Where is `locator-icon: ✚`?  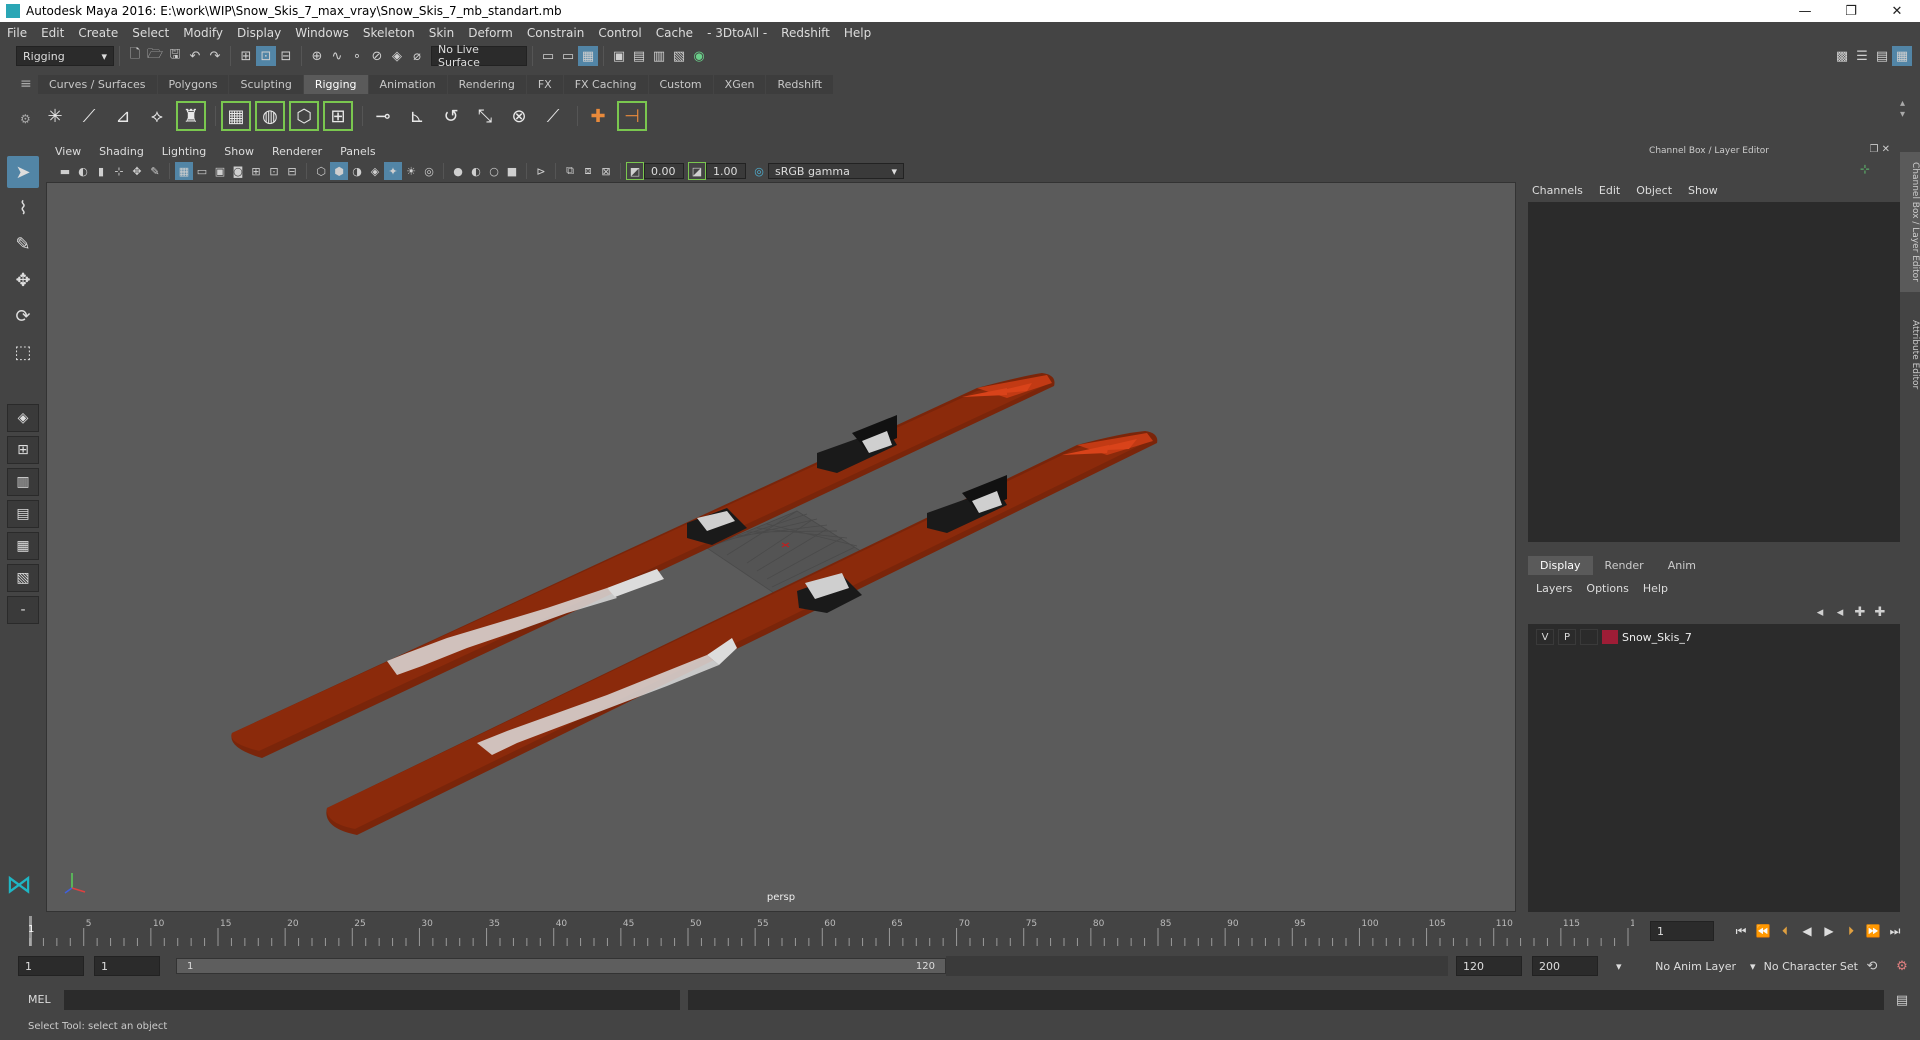
locator-icon: ✚ is located at coordinates (598, 116).